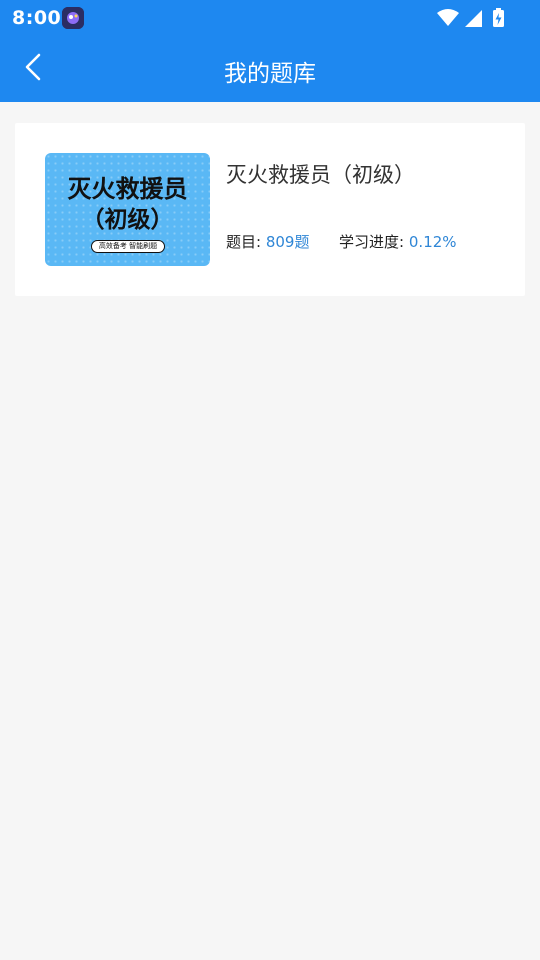 The width and height of the screenshot is (540, 960). What do you see at coordinates (448, 17) in the screenshot?
I see `wifi-icon` at bounding box center [448, 17].